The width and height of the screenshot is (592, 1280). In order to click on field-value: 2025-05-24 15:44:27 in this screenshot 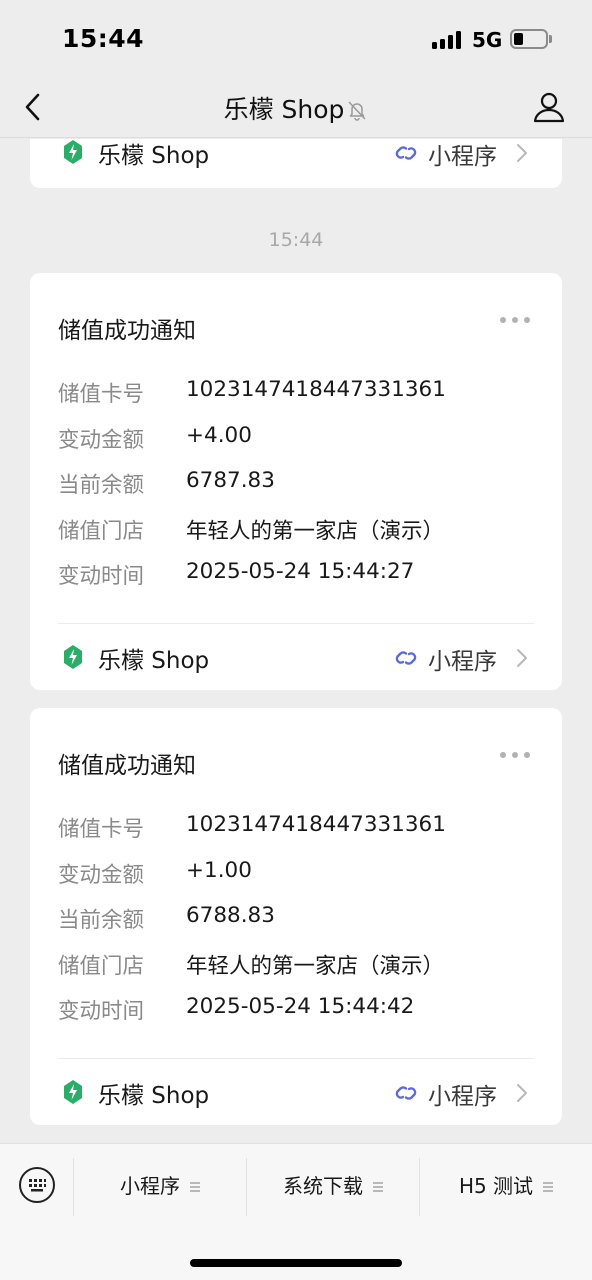, I will do `click(300, 571)`.